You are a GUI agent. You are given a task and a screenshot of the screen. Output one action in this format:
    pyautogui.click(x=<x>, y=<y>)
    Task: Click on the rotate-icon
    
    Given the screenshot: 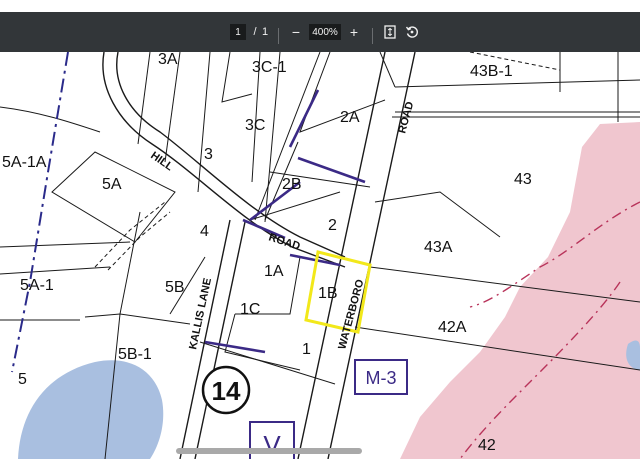 What is the action you would take?
    pyautogui.click(x=411, y=32)
    